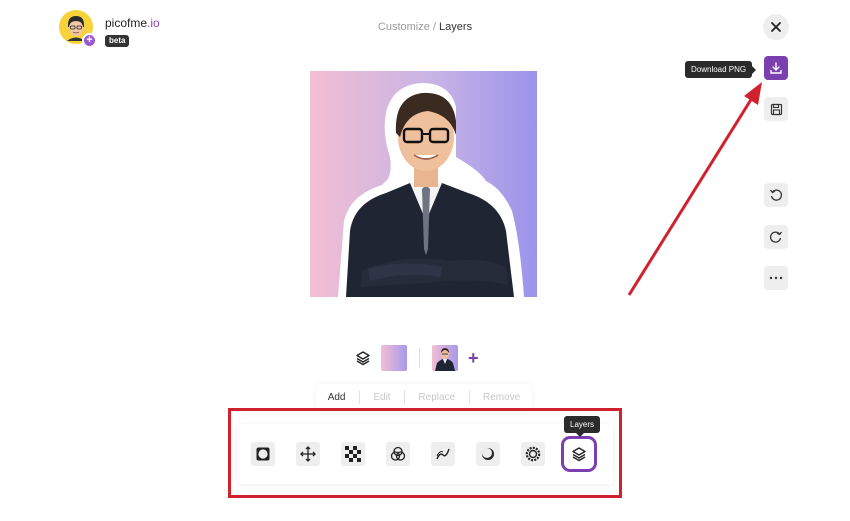 This screenshot has height=521, width=850. I want to click on shadow-icon, so click(488, 454).